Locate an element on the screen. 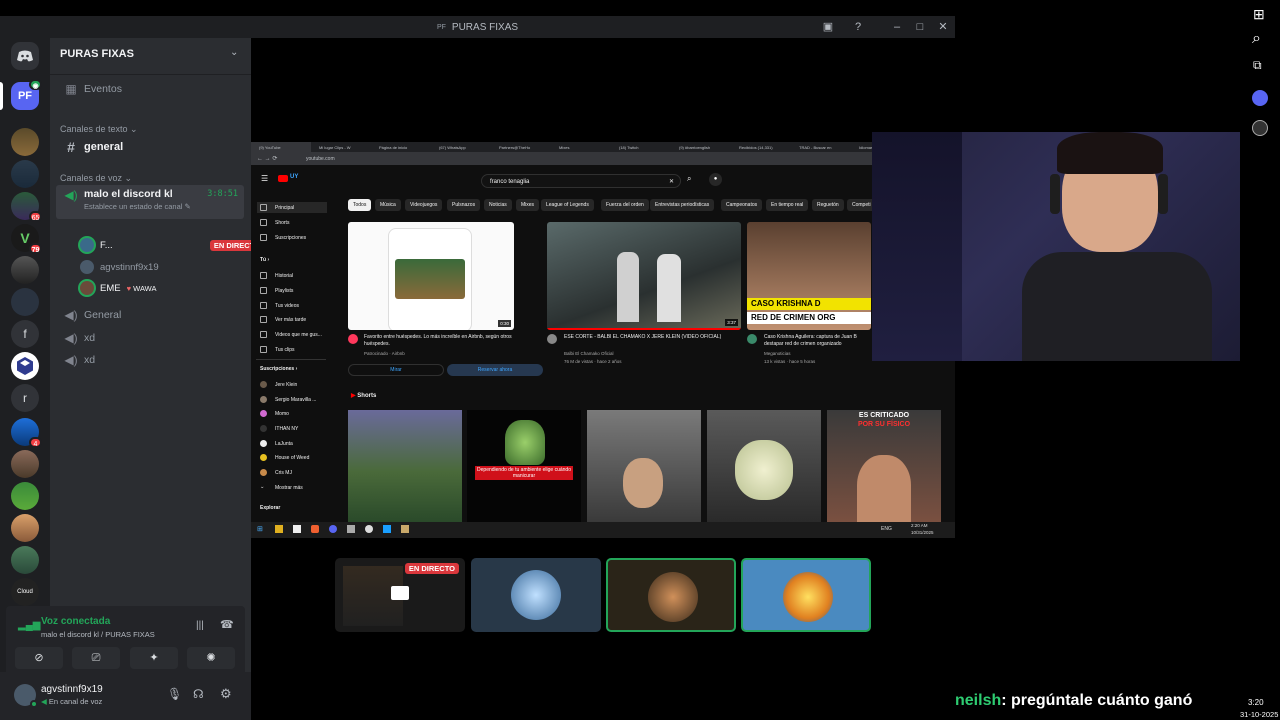  minimize-button: – is located at coordinates (897, 27).